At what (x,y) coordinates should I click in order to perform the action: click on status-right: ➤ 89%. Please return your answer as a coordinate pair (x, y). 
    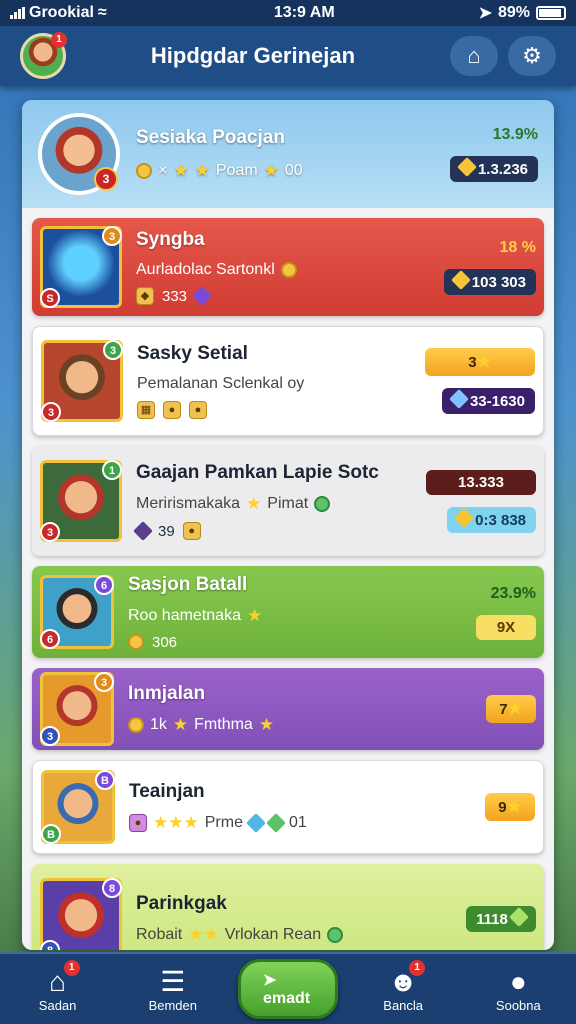
    Looking at the image, I should click on (522, 13).